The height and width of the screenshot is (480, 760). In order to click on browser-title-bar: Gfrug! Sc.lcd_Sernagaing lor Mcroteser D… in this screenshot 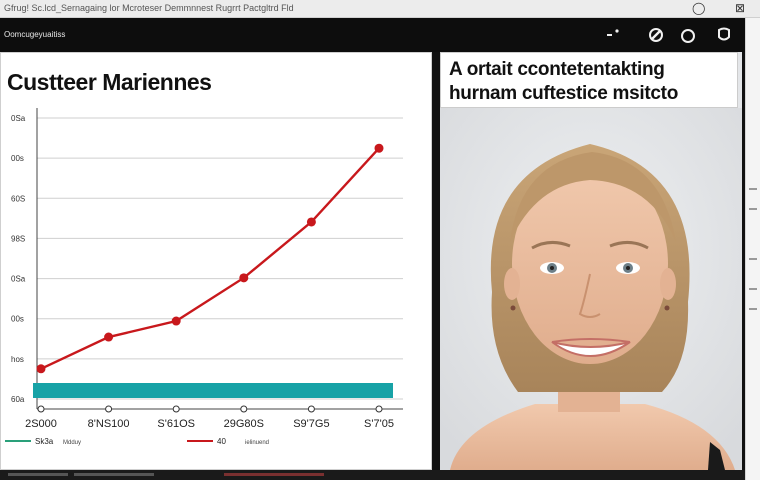, I will do `click(380, 9)`.